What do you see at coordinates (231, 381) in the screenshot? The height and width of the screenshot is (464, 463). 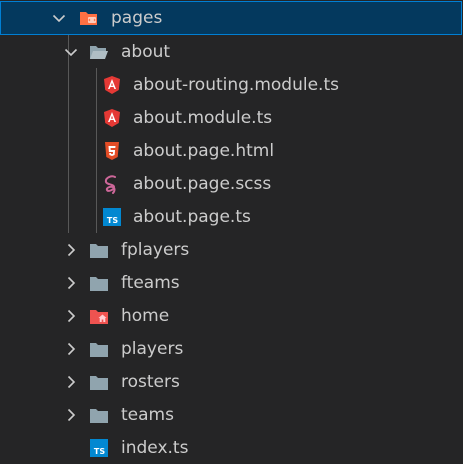 I see `tree-item-rosters: rosters` at bounding box center [231, 381].